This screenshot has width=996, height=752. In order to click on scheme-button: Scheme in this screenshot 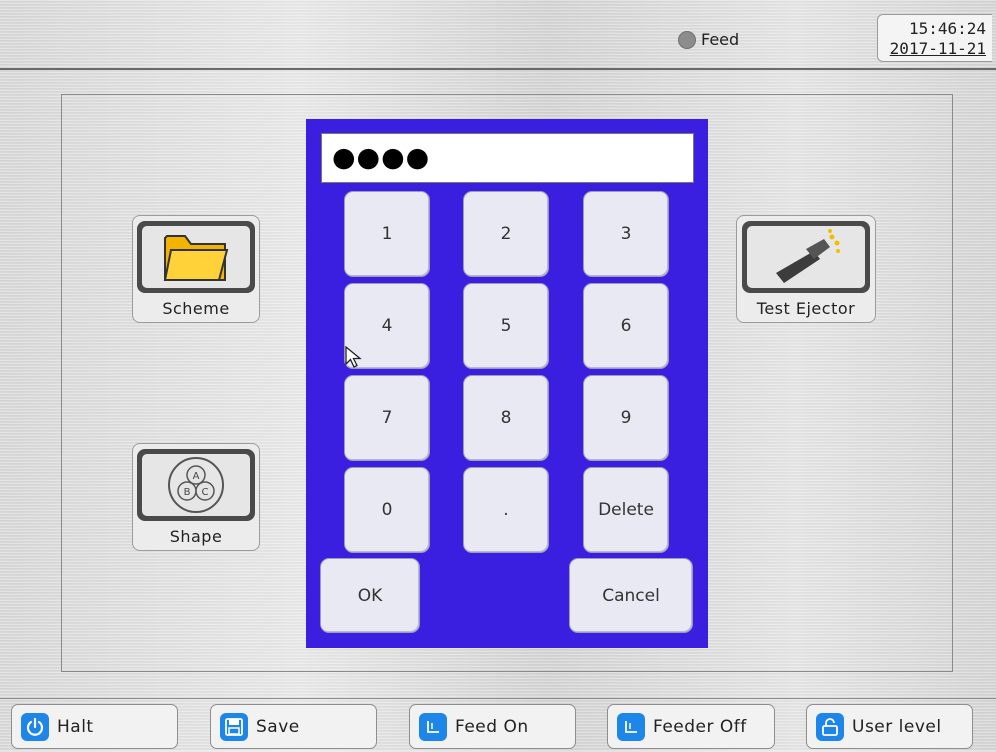, I will do `click(196, 269)`.